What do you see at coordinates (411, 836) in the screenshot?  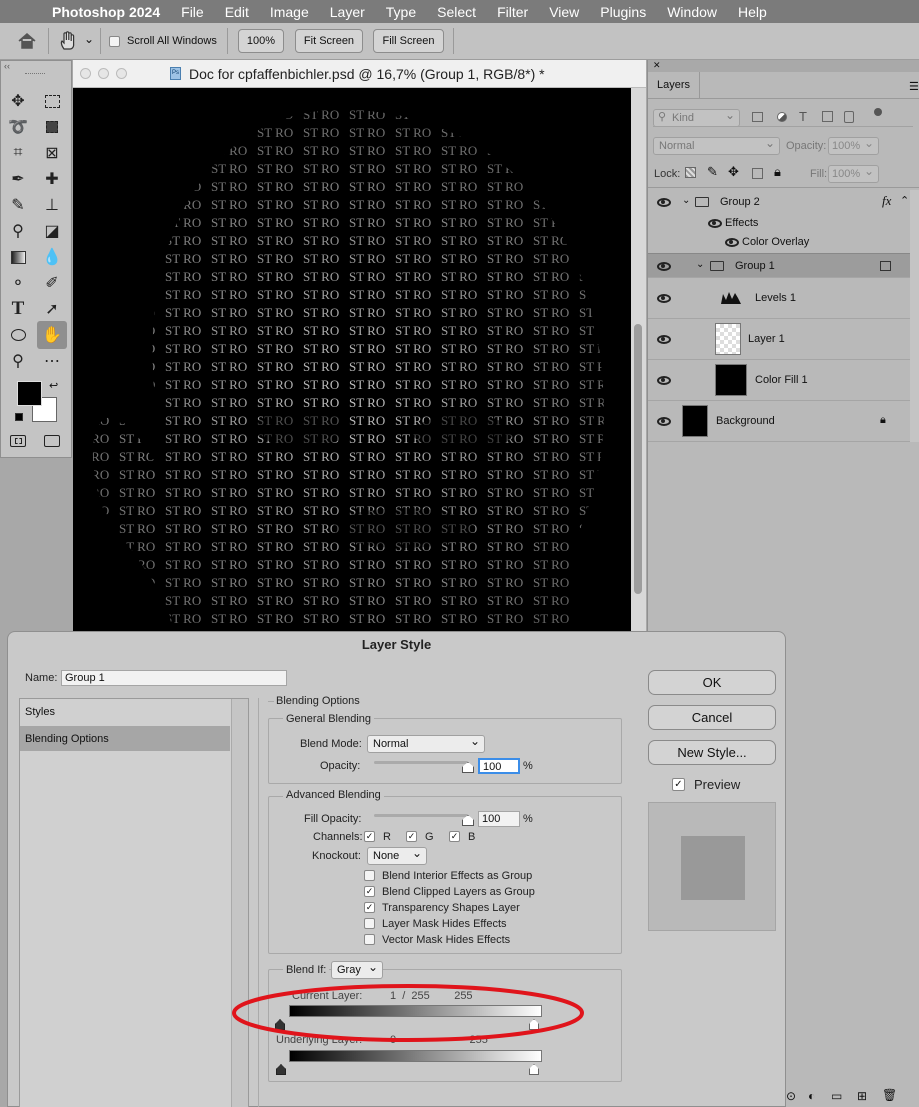 I see `channel-g-checkbox: ✓` at bounding box center [411, 836].